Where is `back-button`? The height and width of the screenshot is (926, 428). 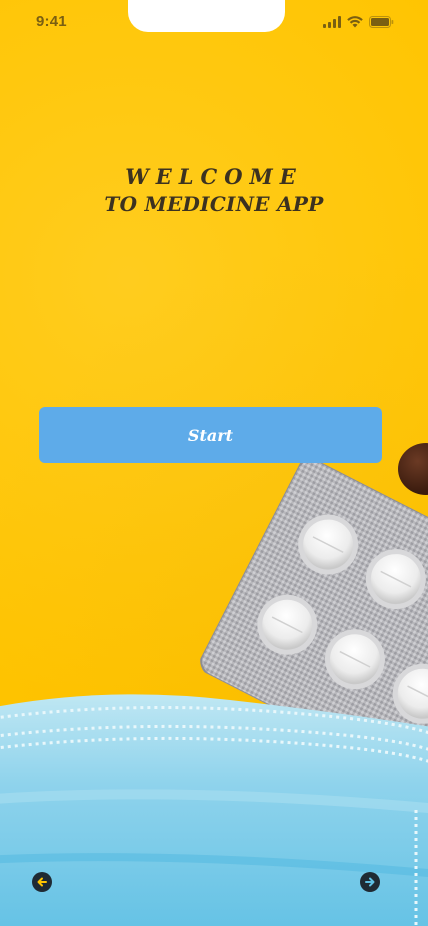
back-button is located at coordinates (42, 882).